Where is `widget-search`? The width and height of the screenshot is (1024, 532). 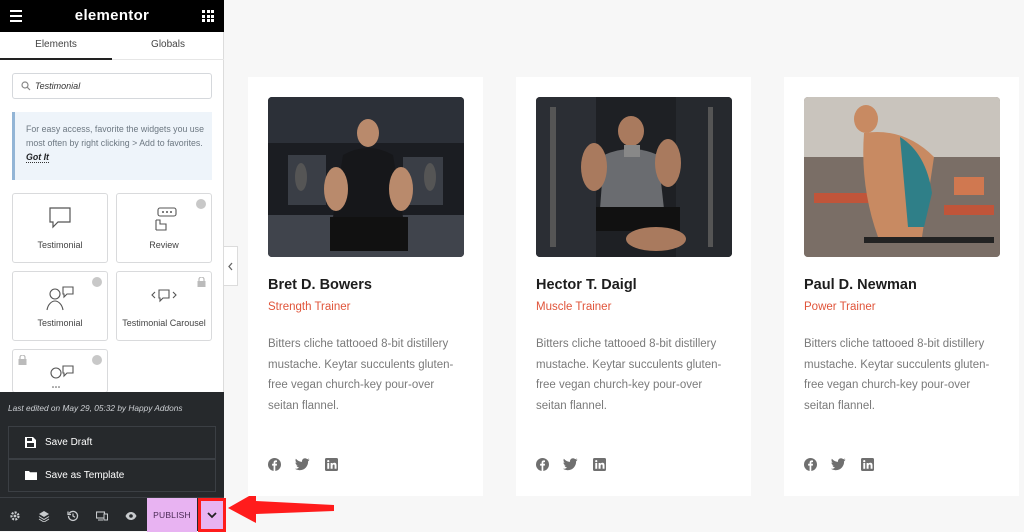 widget-search is located at coordinates (112, 86).